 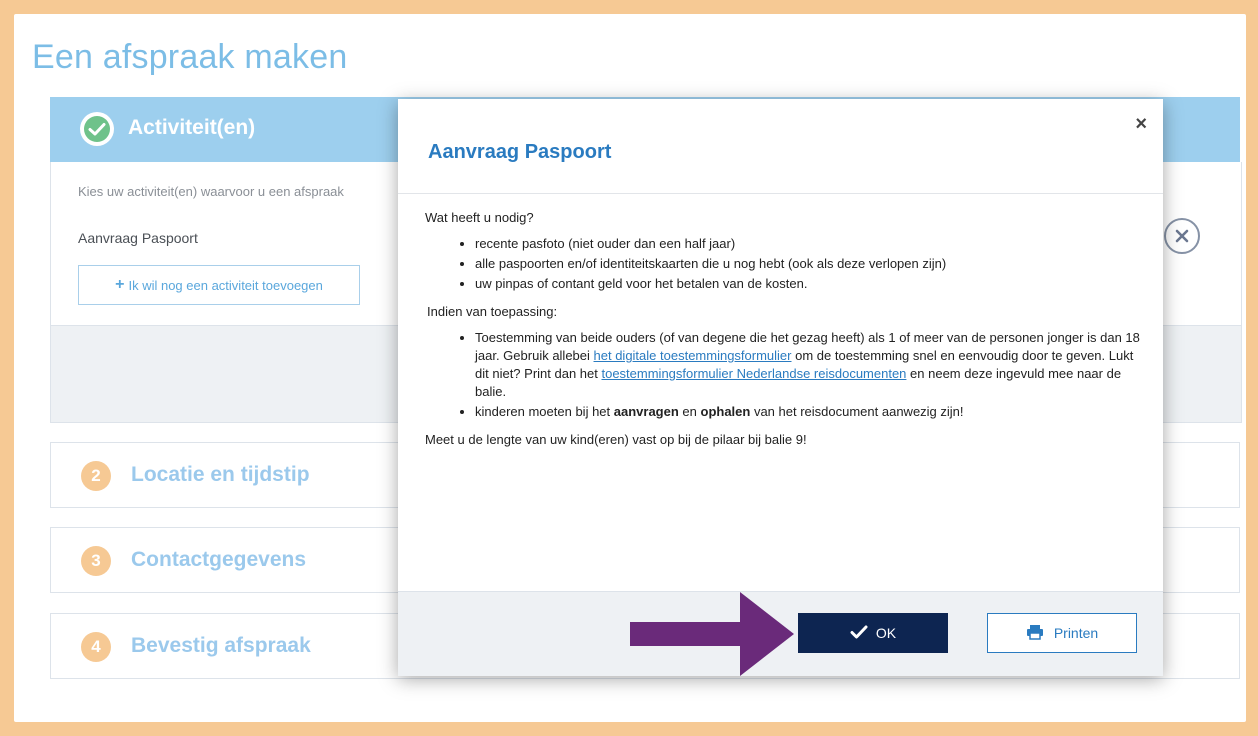 I want to click on step1-title: Activiteit(en), so click(x=192, y=127).